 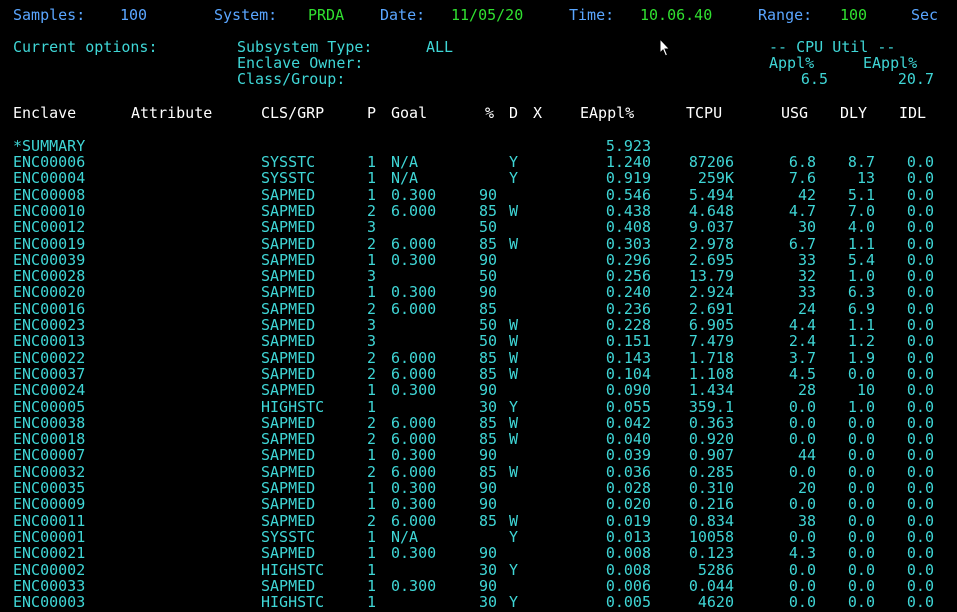 What do you see at coordinates (171, 113) in the screenshot?
I see `col-attribute: Attribute` at bounding box center [171, 113].